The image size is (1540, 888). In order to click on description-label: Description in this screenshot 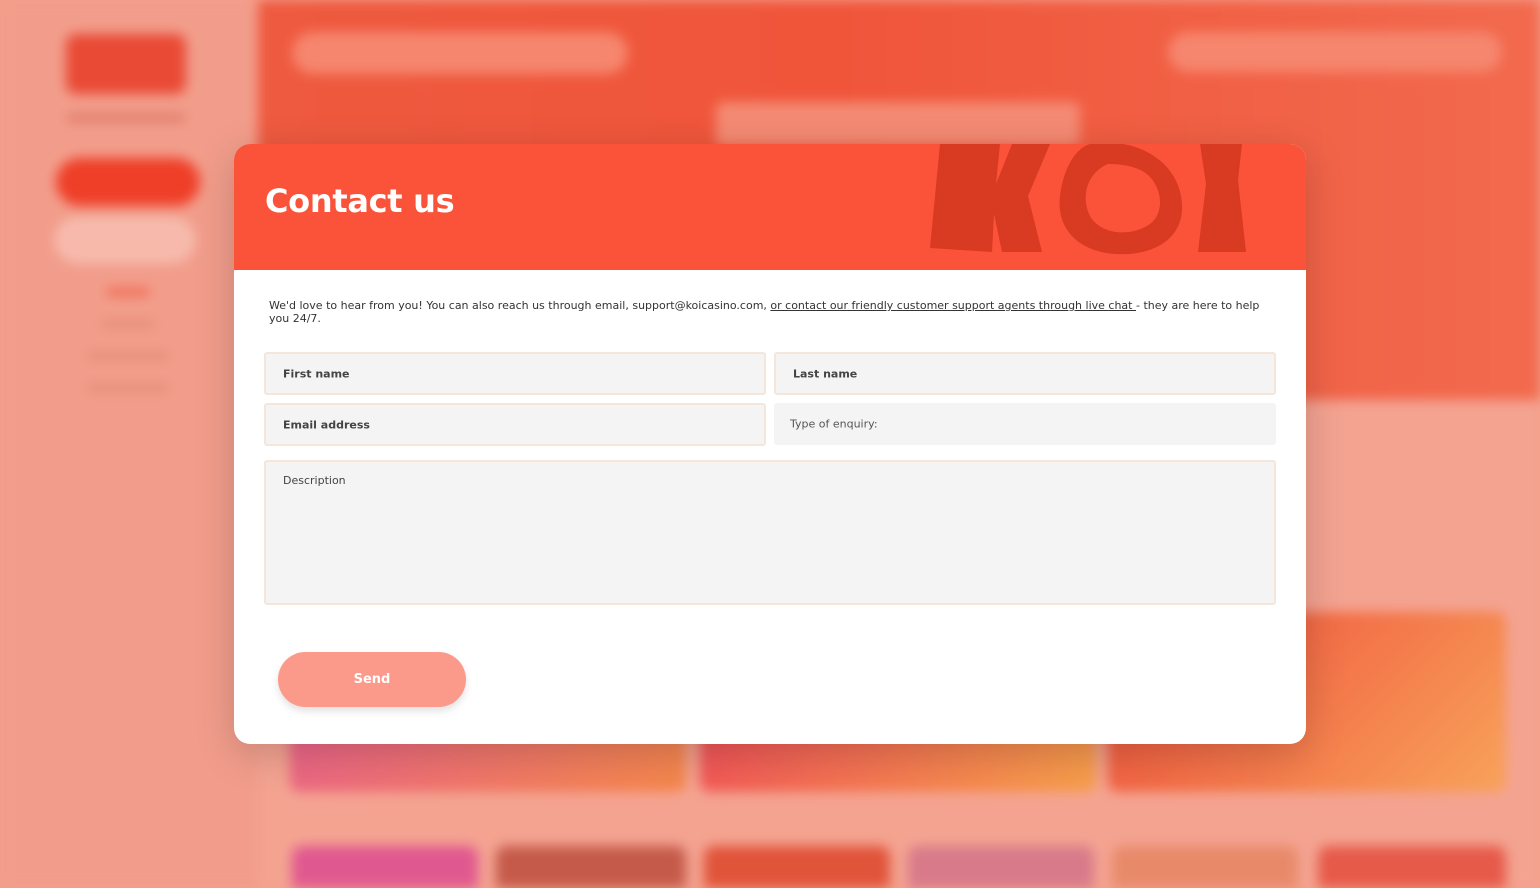, I will do `click(314, 480)`.